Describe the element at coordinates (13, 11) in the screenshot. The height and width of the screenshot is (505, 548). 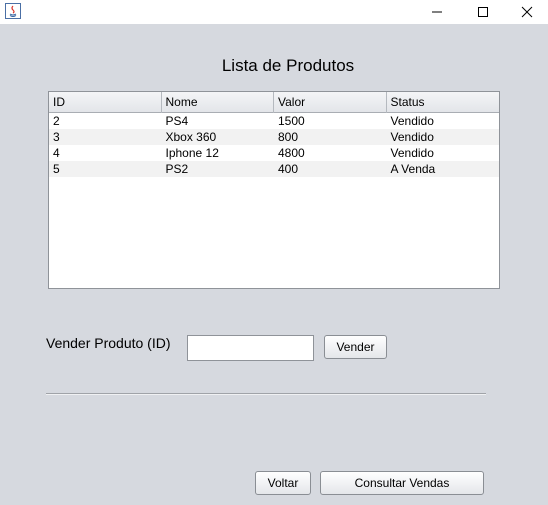
I see `java-icon` at that location.